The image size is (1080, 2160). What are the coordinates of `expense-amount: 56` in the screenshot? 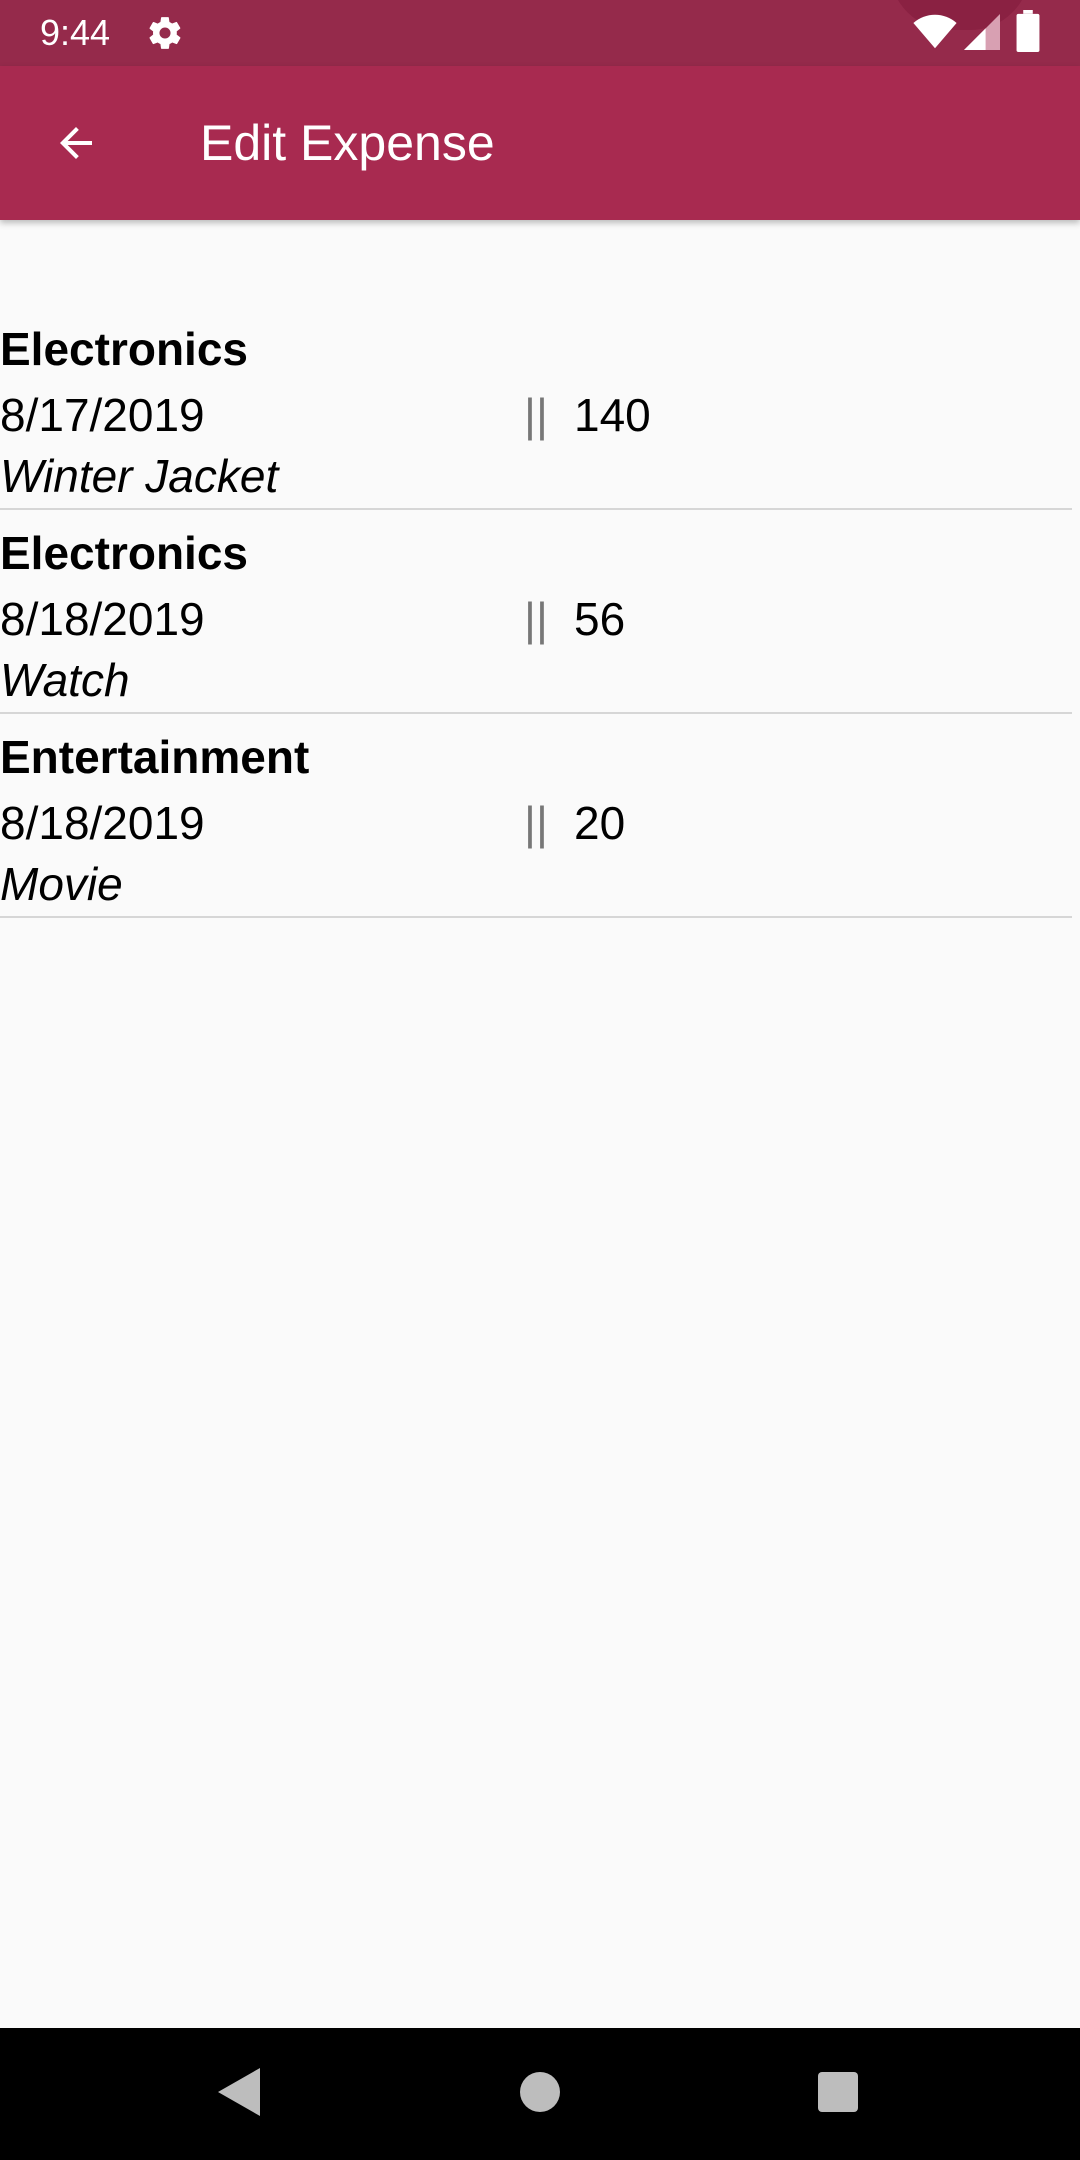 It's located at (600, 619).